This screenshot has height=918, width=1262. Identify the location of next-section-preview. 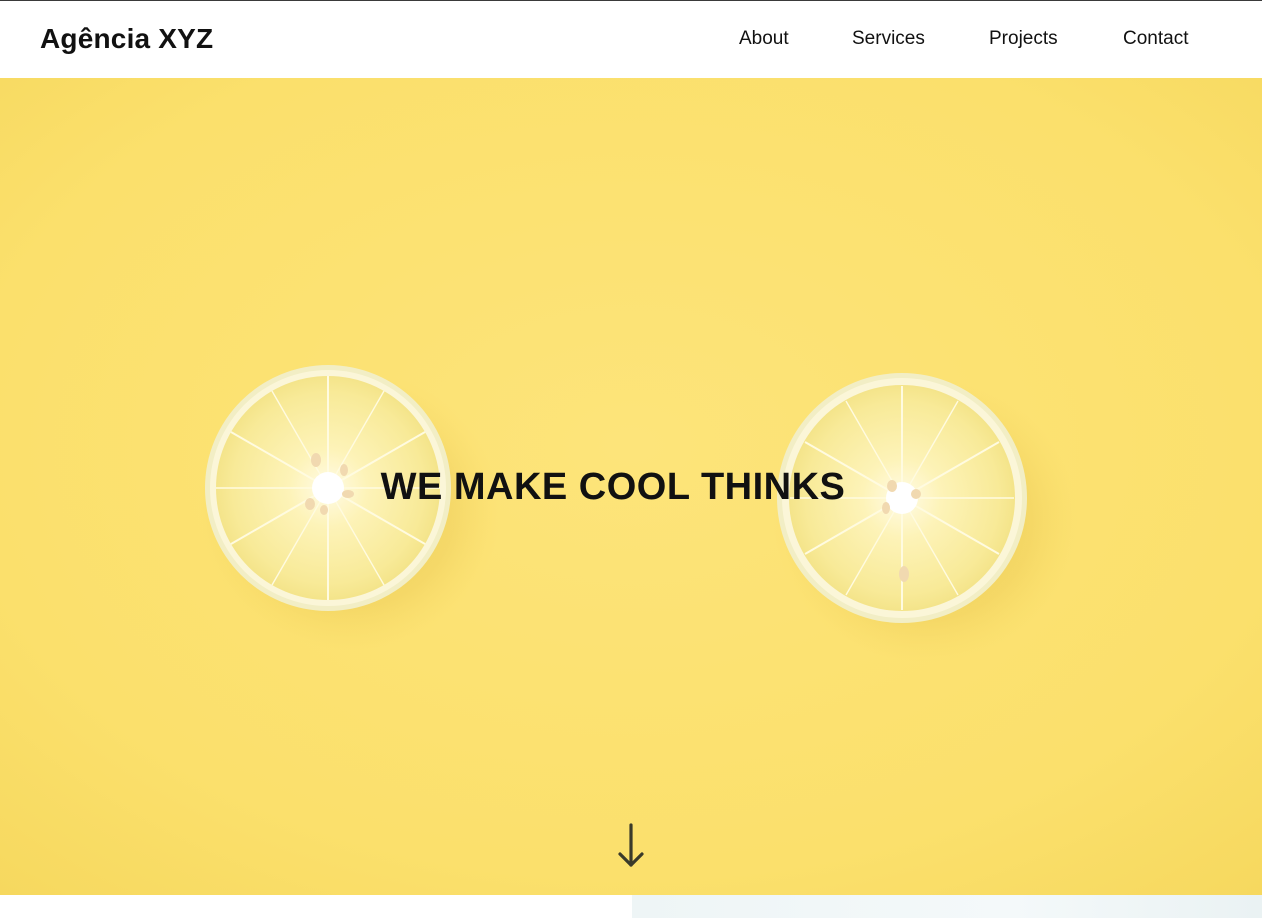
(631, 906).